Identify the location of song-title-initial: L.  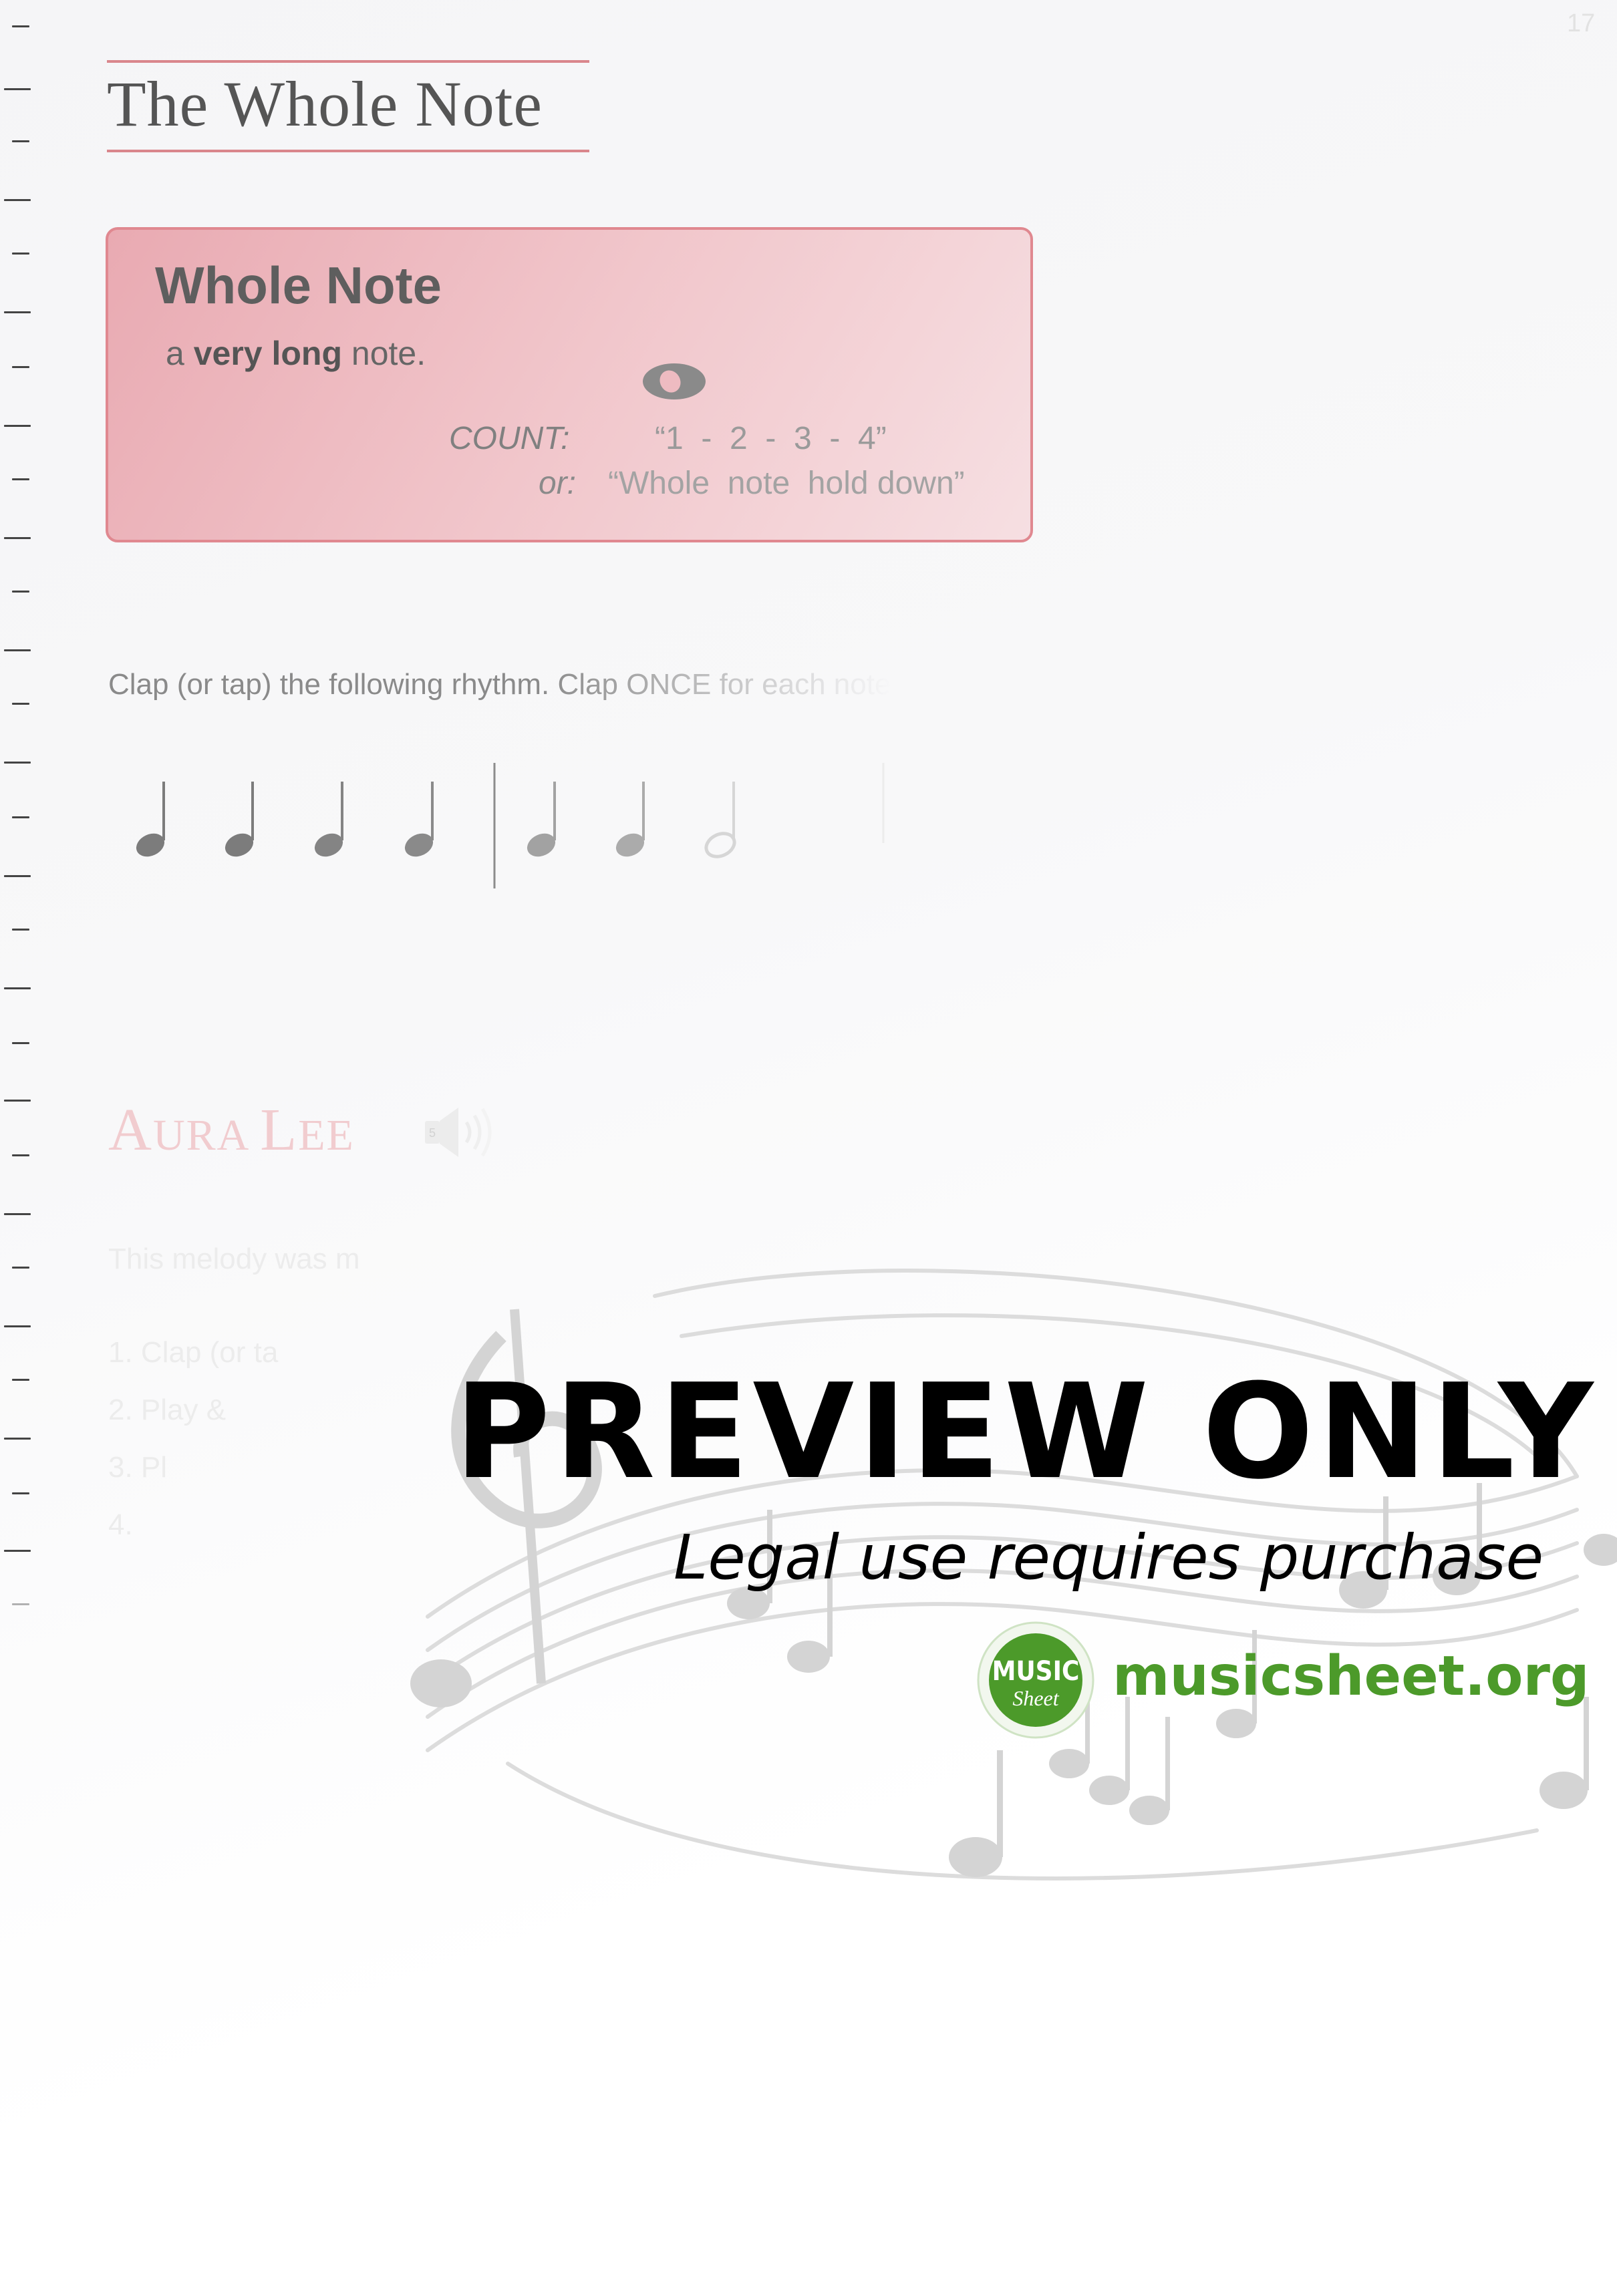
(280, 1130).